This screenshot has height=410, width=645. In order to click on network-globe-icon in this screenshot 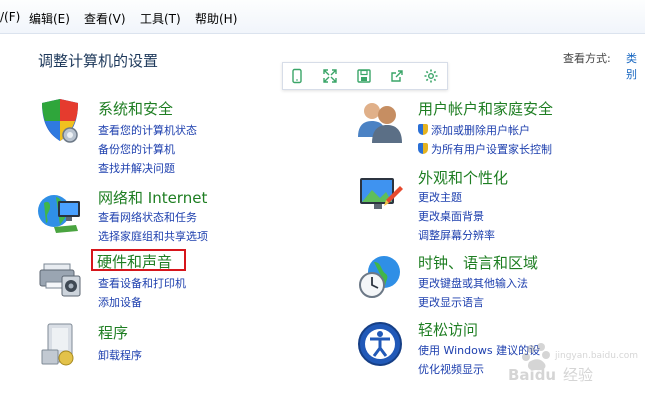, I will do `click(60, 211)`.